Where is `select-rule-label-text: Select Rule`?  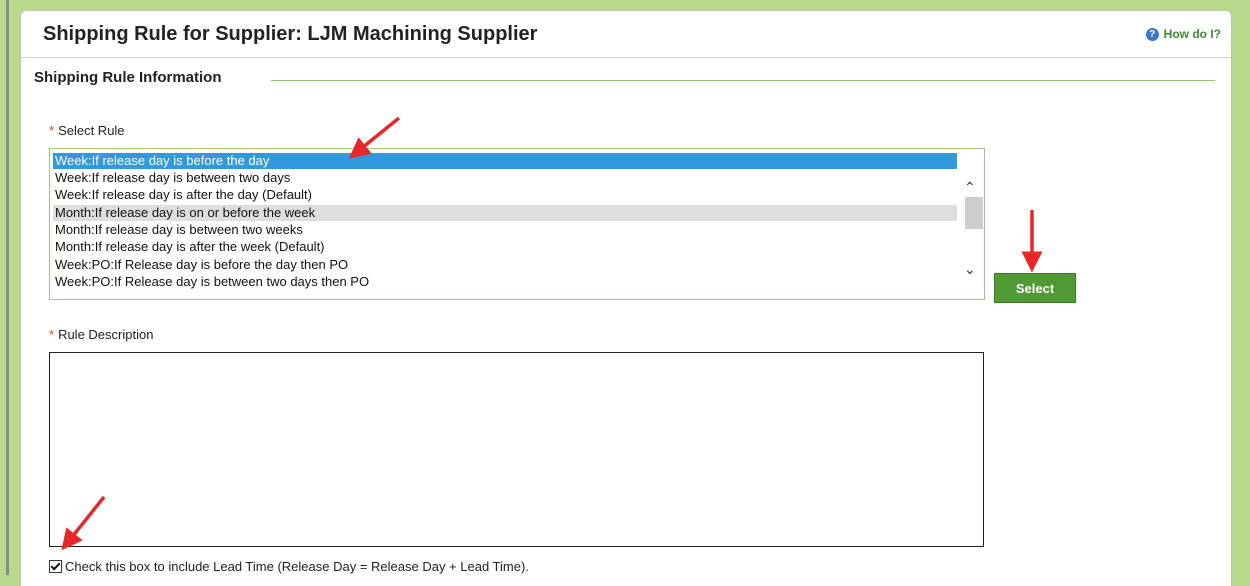 select-rule-label-text: Select Rule is located at coordinates (91, 130).